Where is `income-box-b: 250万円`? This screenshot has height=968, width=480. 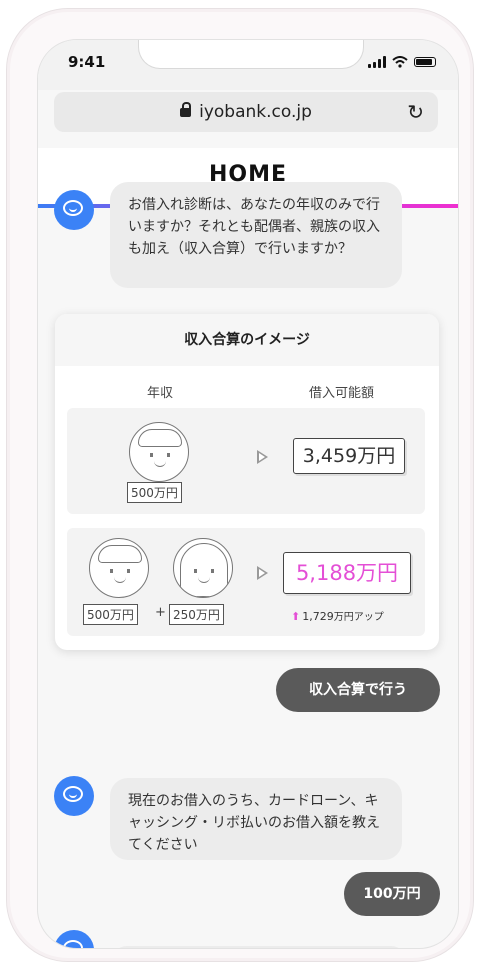
income-box-b: 250万円 is located at coordinates (196, 614).